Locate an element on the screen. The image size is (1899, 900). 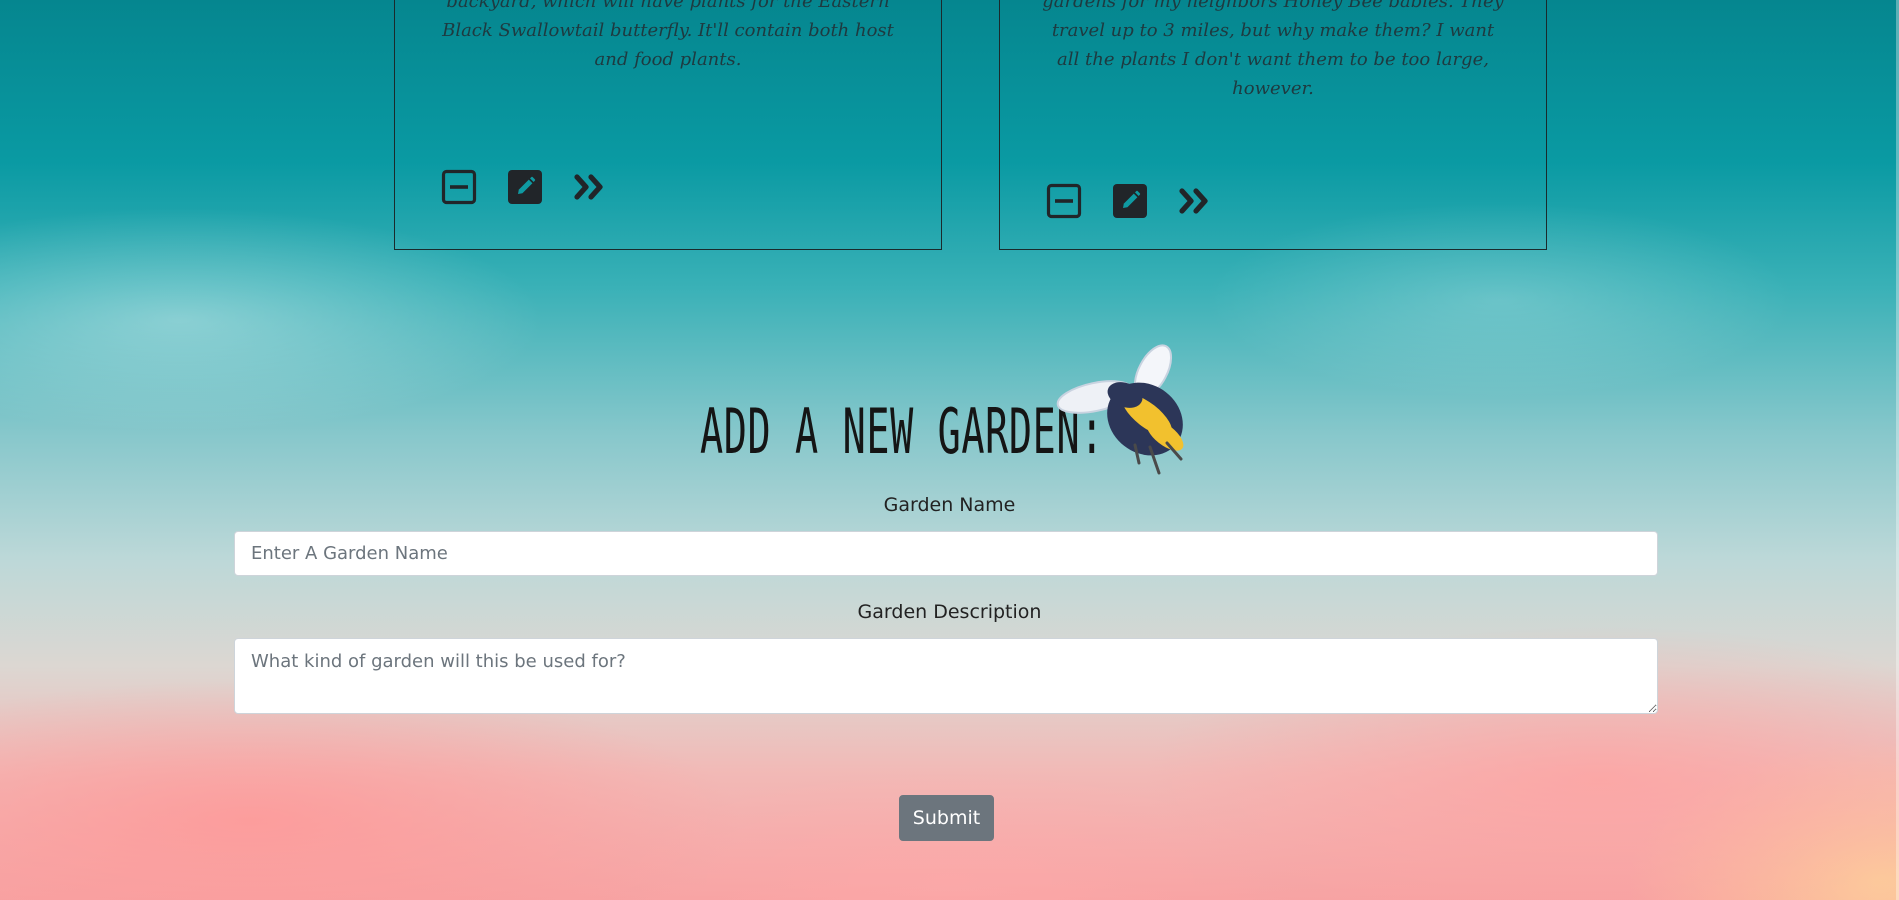
garden-description-textarea is located at coordinates (946, 676).